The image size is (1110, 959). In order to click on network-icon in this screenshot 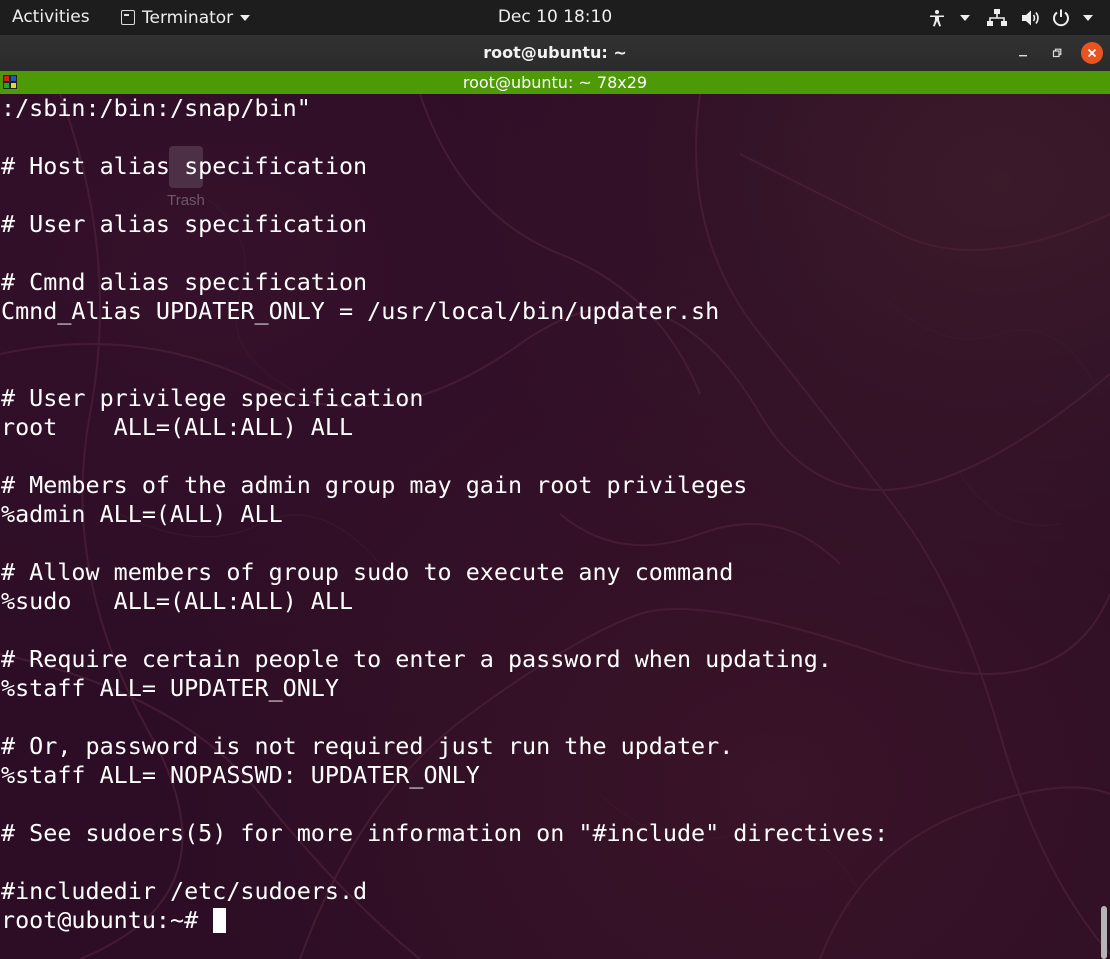, I will do `click(997, 17)`.